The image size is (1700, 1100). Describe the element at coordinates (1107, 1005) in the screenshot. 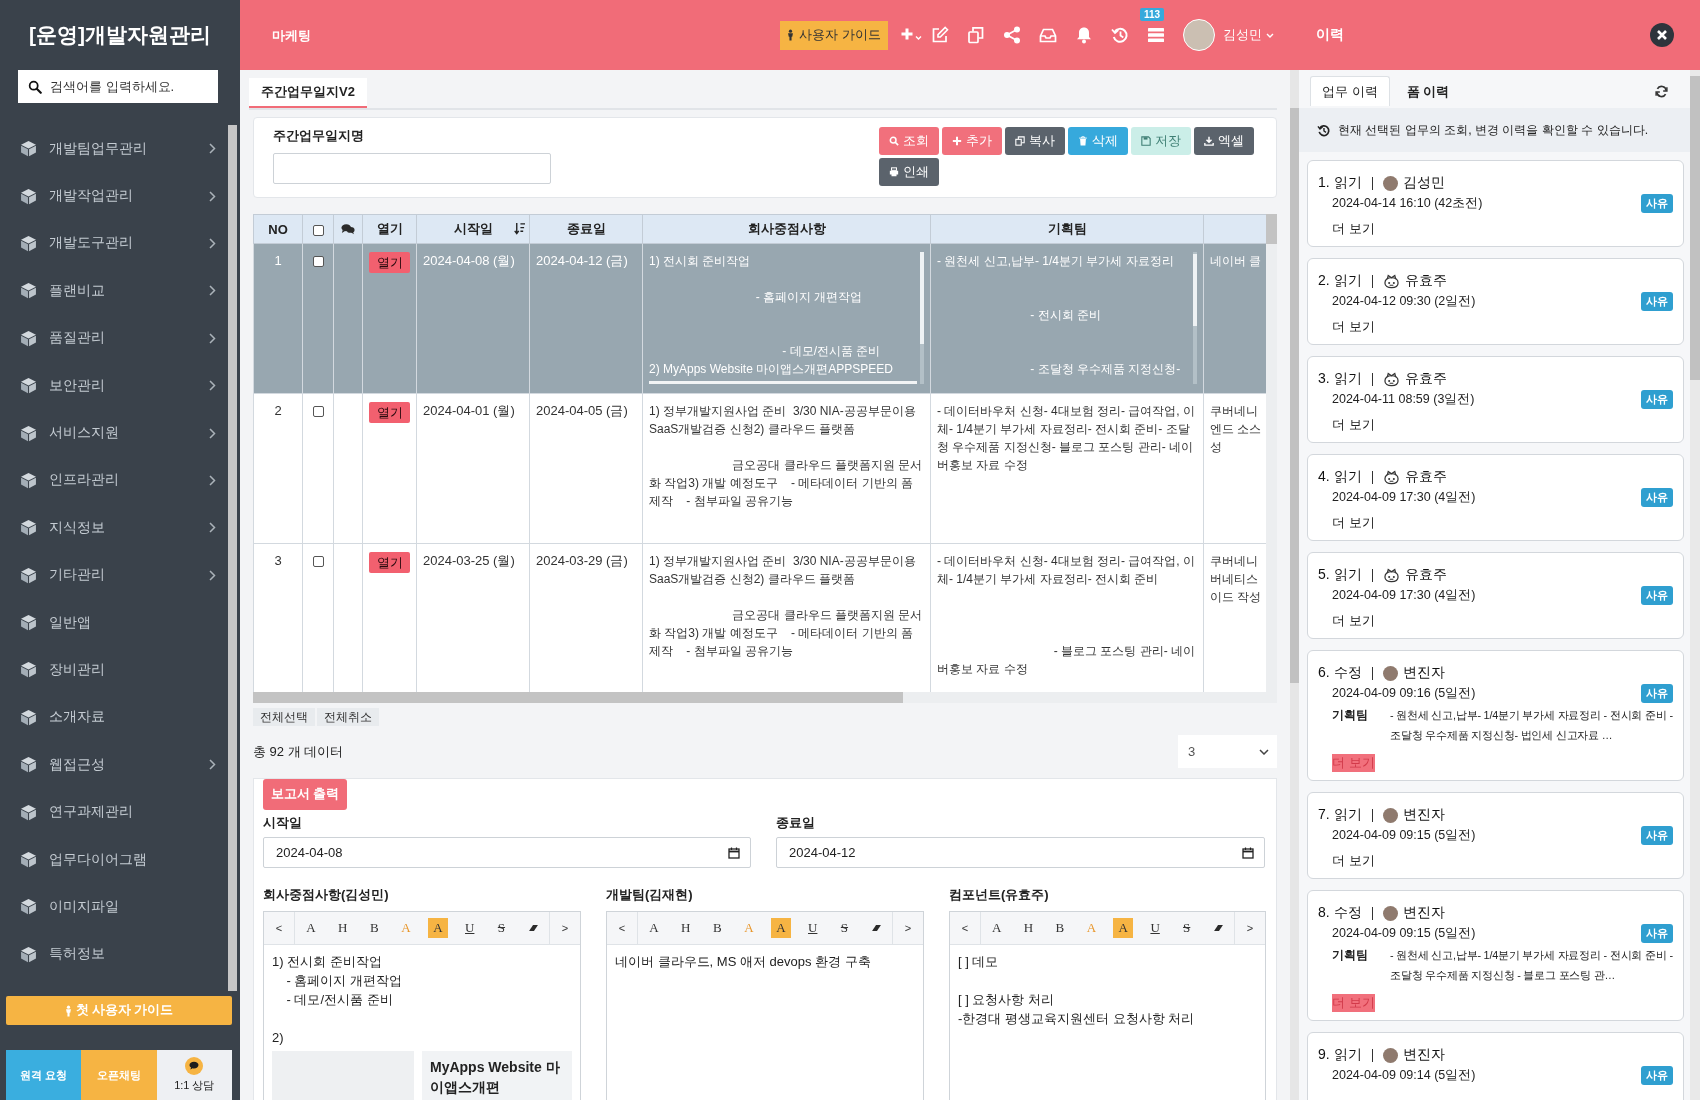

I see `rich-text-editor: < A H B A A U S > [ ] 데모 [ ] 요청사항 처리 -한경대 평생교육지원센터 요청사항 처리` at that location.